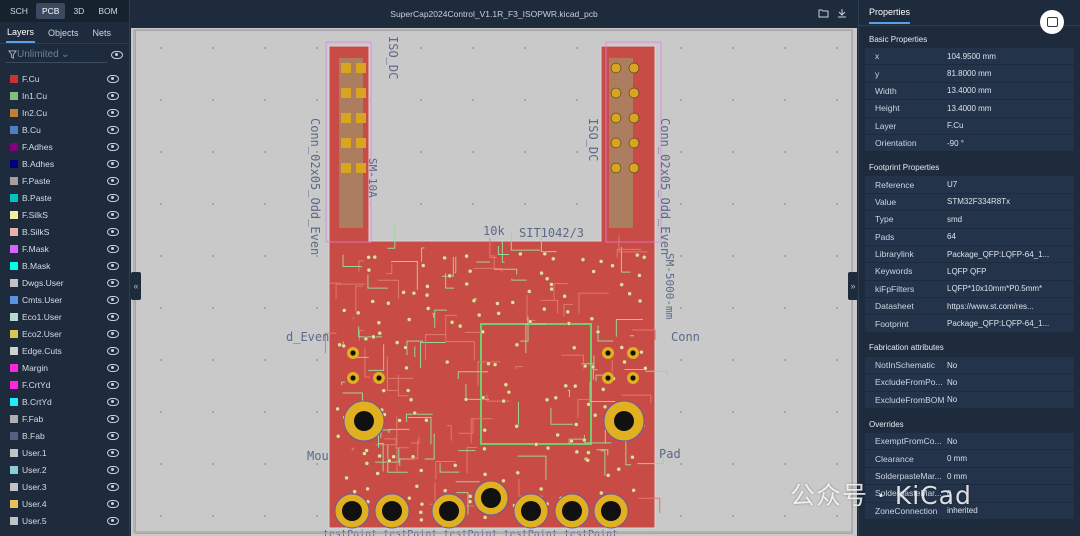 This screenshot has width=1080, height=536. Describe the element at coordinates (64, 112) in the screenshot. I see `layer-item: In2.Cu` at that location.